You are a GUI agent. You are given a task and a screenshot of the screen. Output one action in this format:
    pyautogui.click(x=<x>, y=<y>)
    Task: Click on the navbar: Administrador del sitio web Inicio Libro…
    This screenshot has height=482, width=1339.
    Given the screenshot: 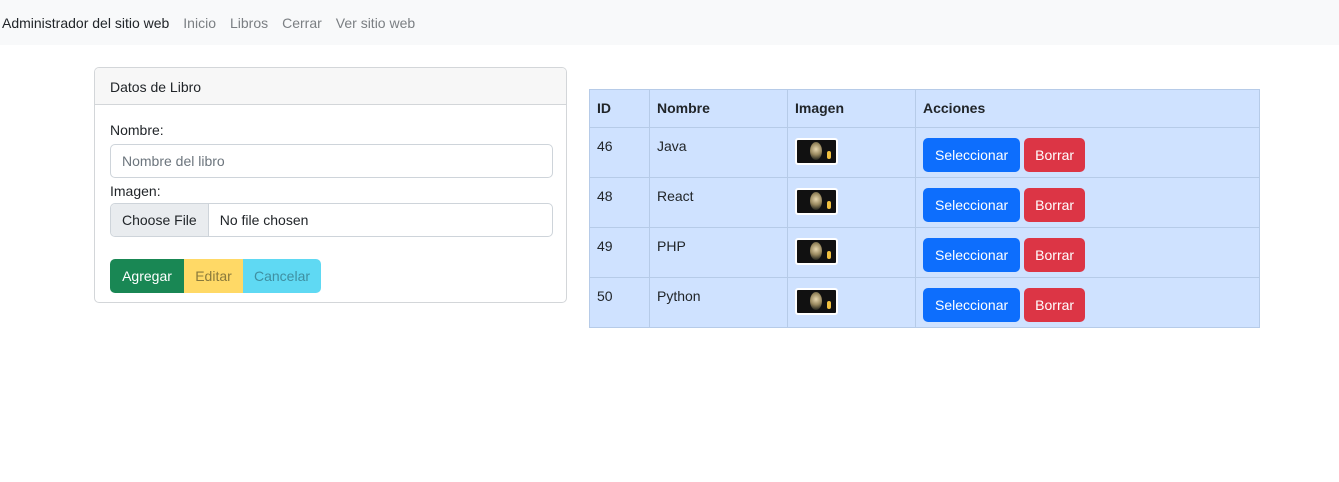 What is the action you would take?
    pyautogui.click(x=669, y=22)
    